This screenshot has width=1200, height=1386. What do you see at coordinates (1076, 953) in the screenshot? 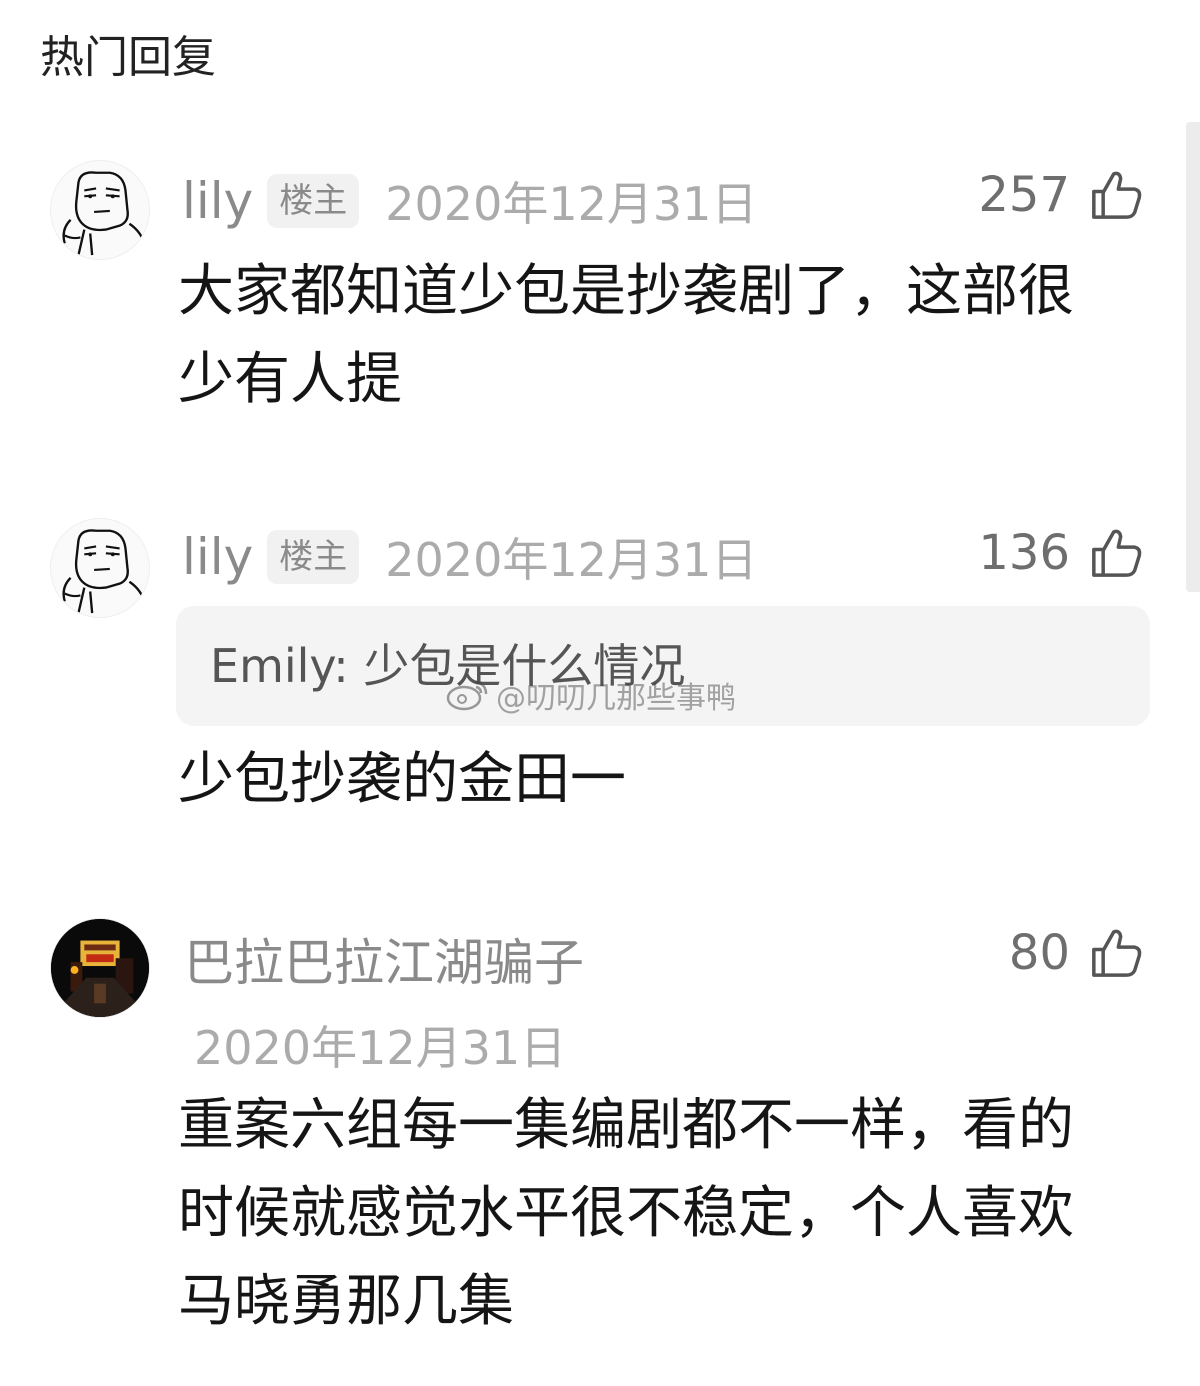
I see `like-button: 80` at bounding box center [1076, 953].